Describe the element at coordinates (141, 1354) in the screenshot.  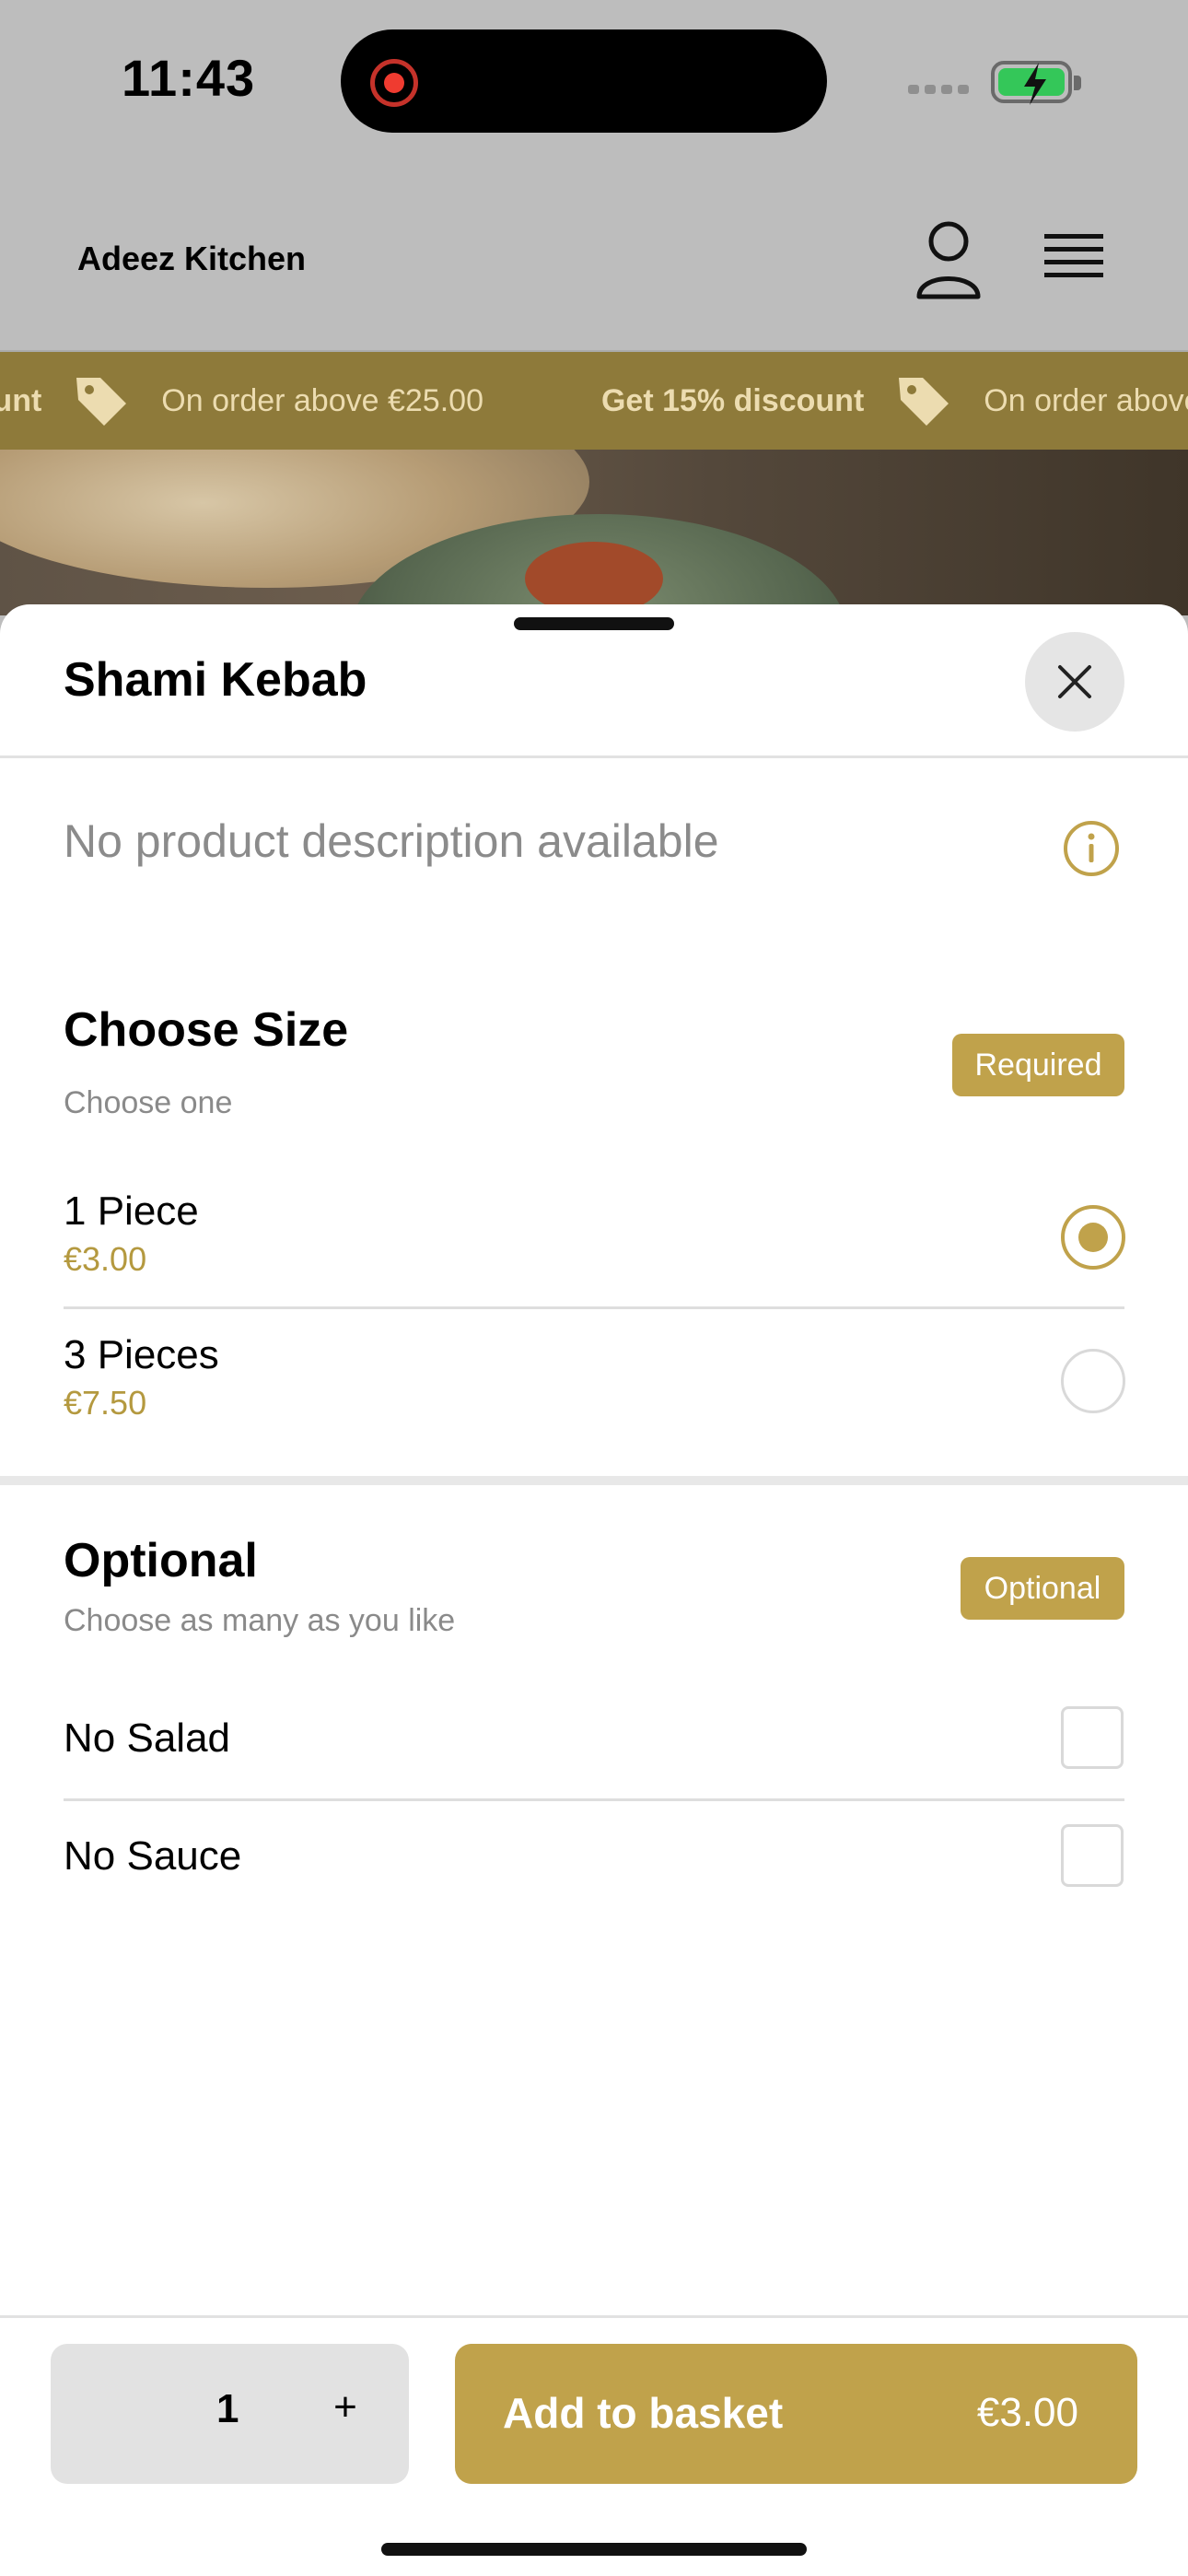
I see `option-name: 3 Pieces` at that location.